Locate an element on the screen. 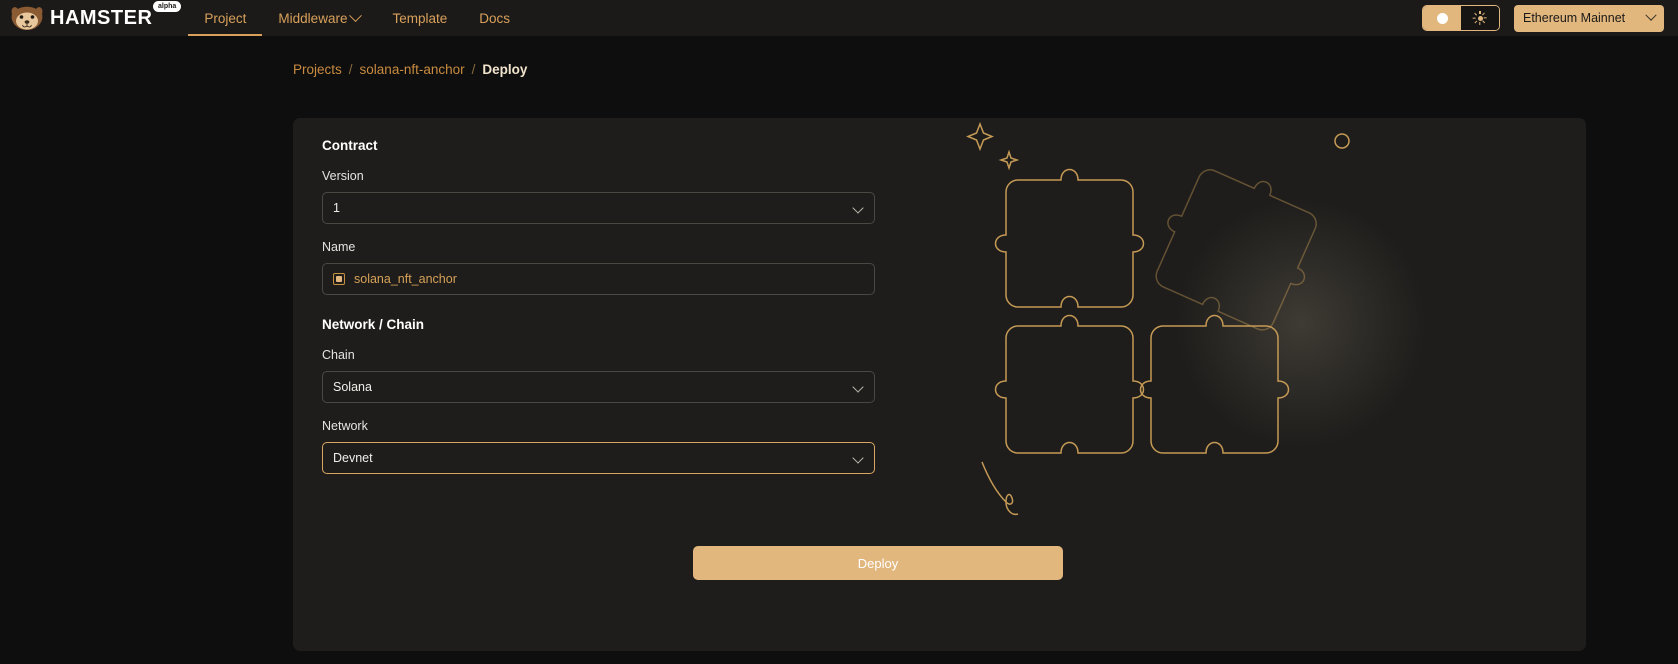 Image resolution: width=1678 pixels, height=664 pixels. breadcrumb-projects: Projects is located at coordinates (317, 69).